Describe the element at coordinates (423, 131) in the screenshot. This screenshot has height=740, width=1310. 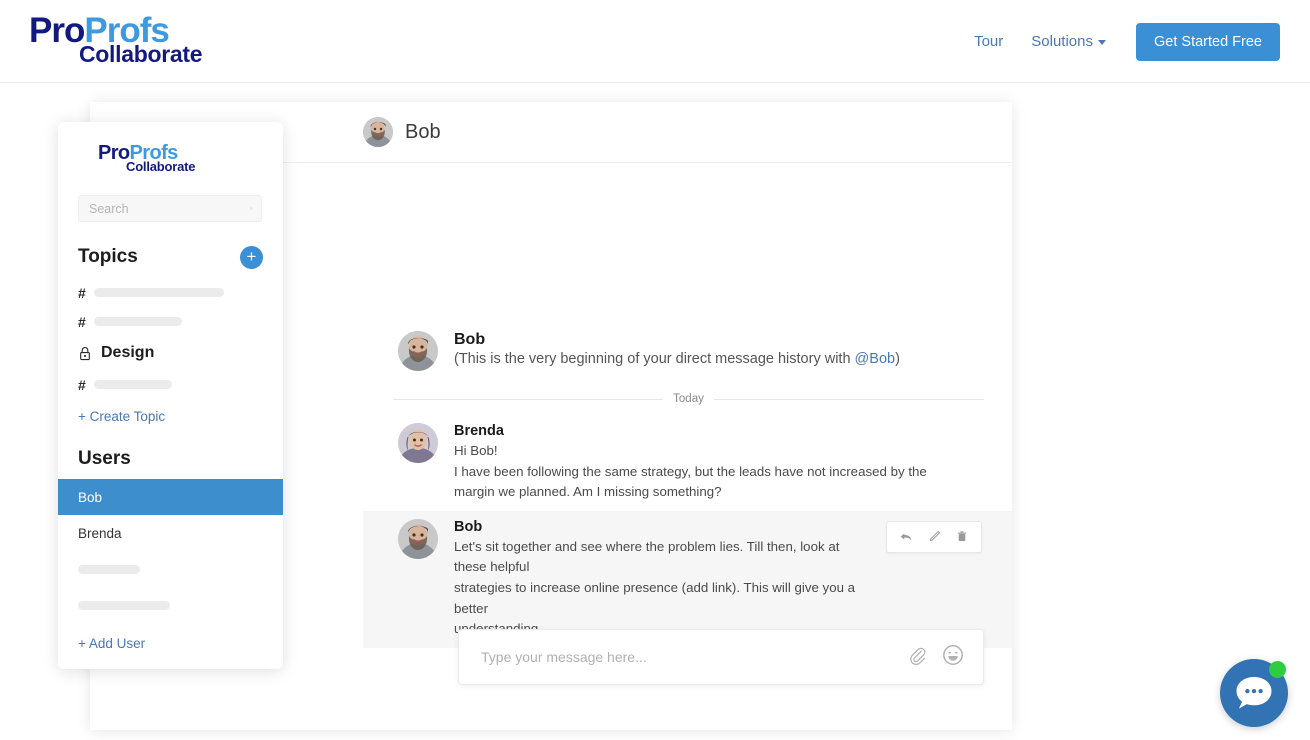
I see `chat-header-title: Bob` at that location.